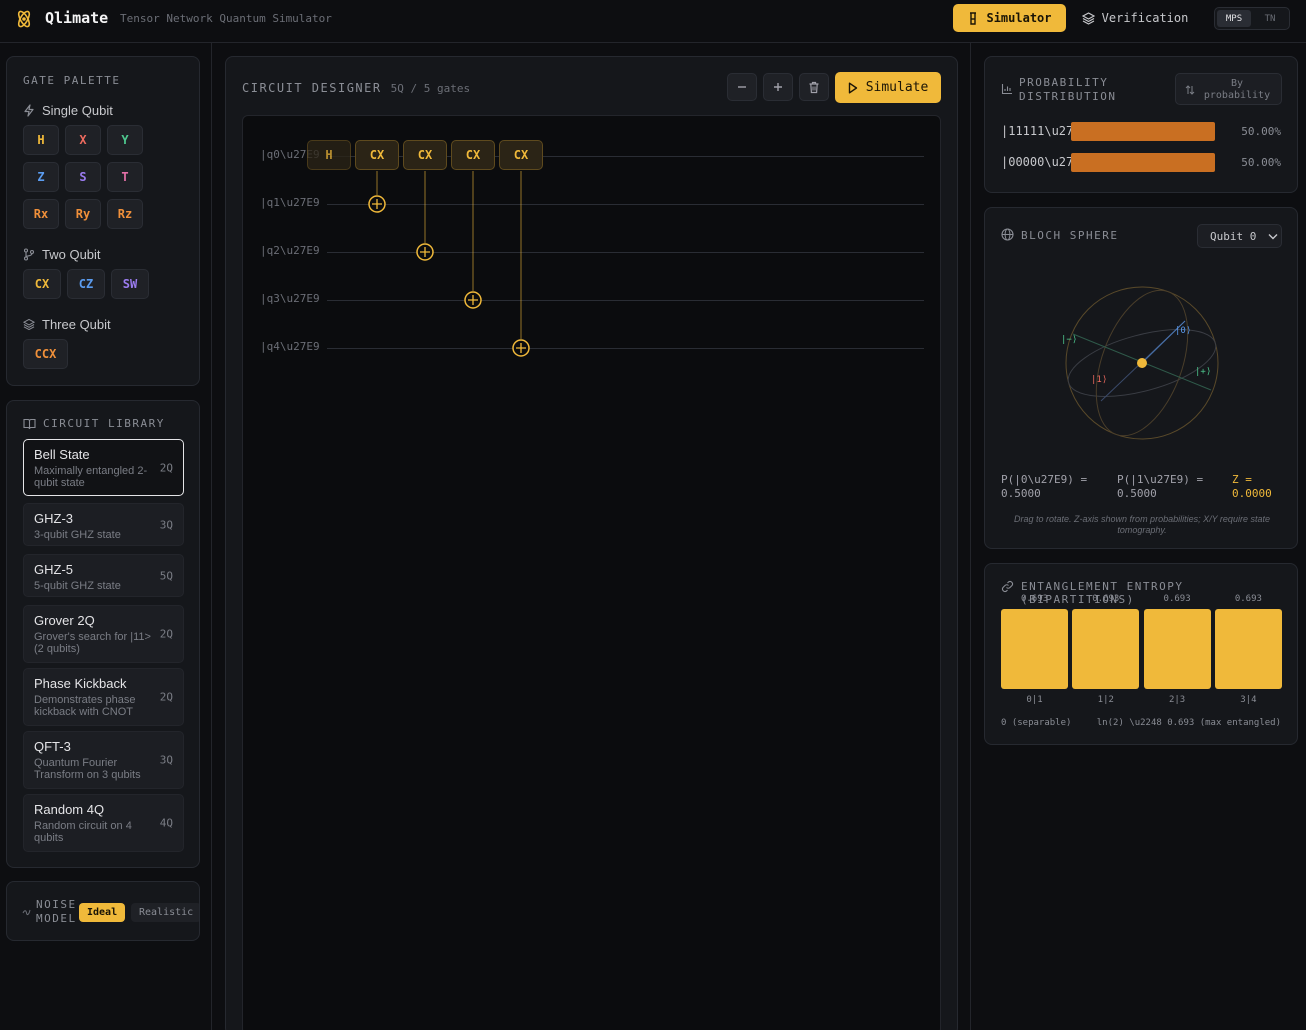 The image size is (1306, 1030). I want to click on library-item-name: Phase Kickback, so click(80, 683).